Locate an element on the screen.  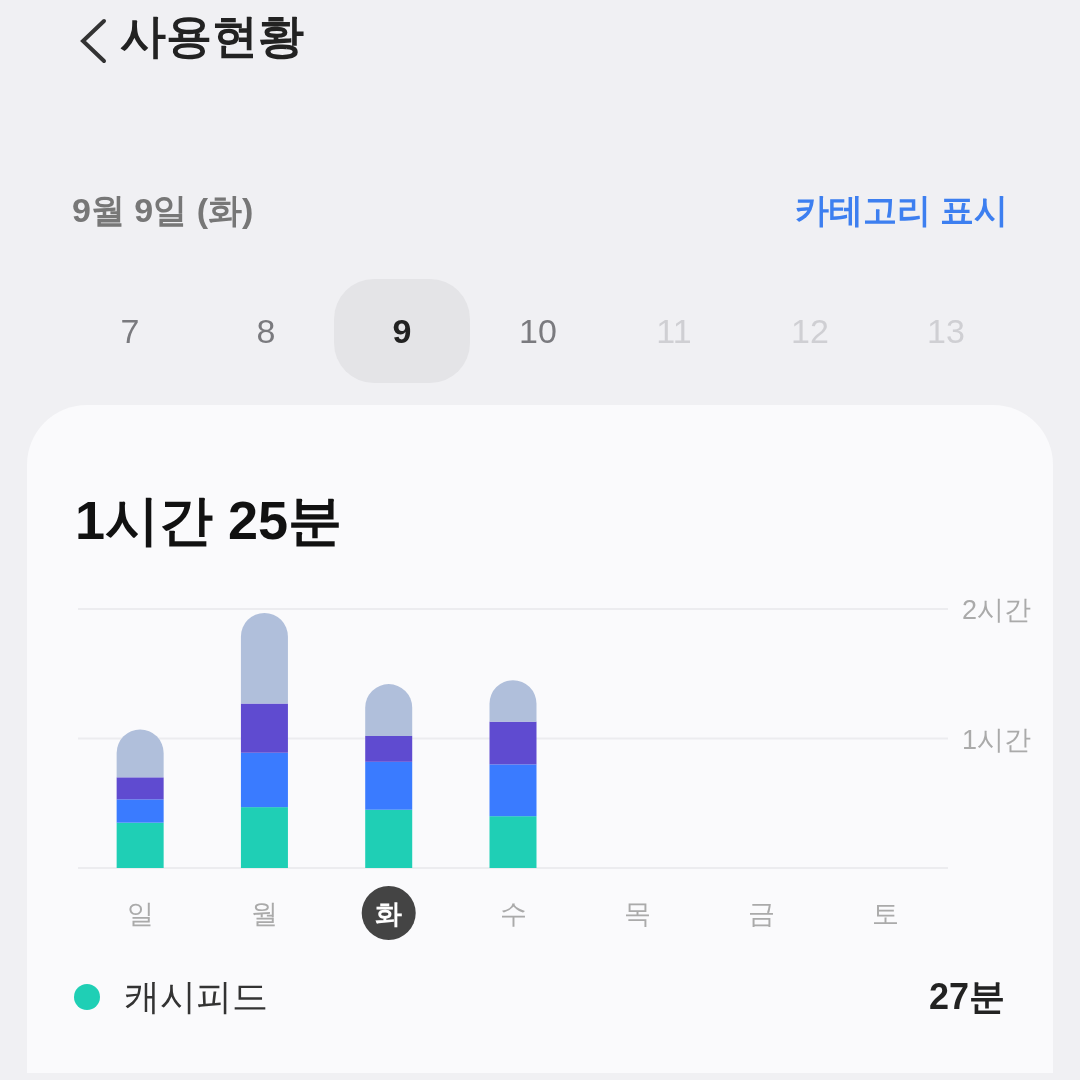
day-tab: 9 is located at coordinates (402, 331).